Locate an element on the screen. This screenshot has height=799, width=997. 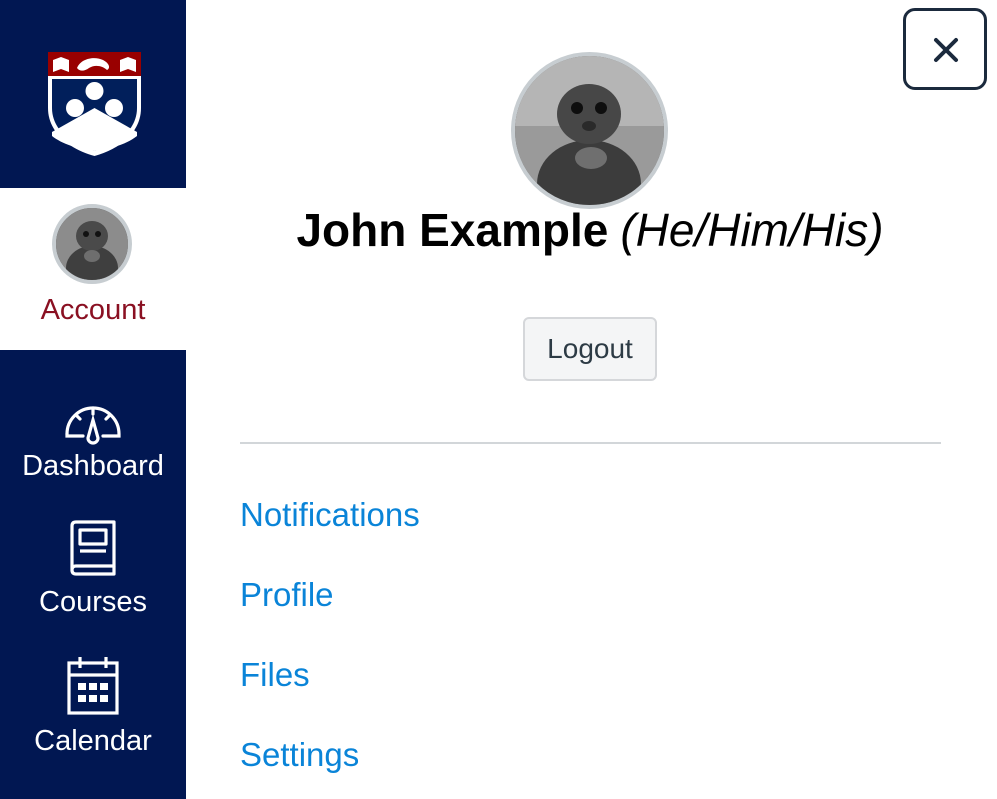
institution-logo is located at coordinates (93, 94).